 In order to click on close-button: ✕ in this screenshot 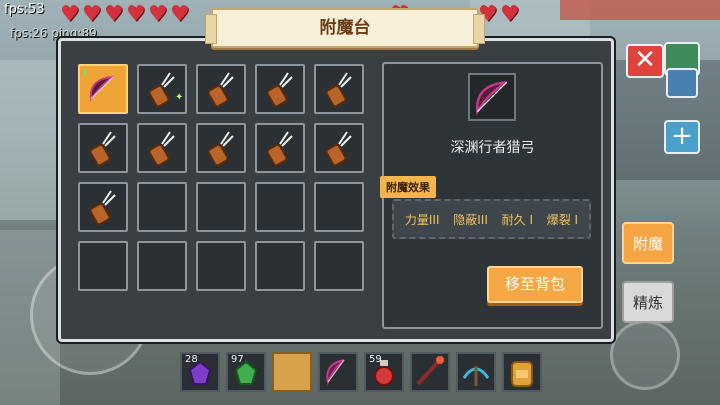, I will do `click(645, 61)`.